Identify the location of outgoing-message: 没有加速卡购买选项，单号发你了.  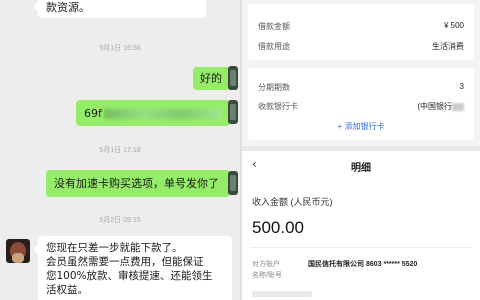
(140, 183).